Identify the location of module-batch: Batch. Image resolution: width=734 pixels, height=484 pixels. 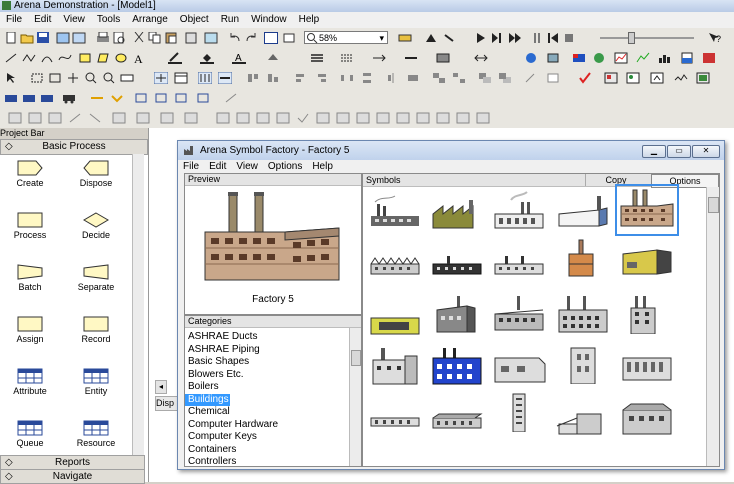
(30, 278).